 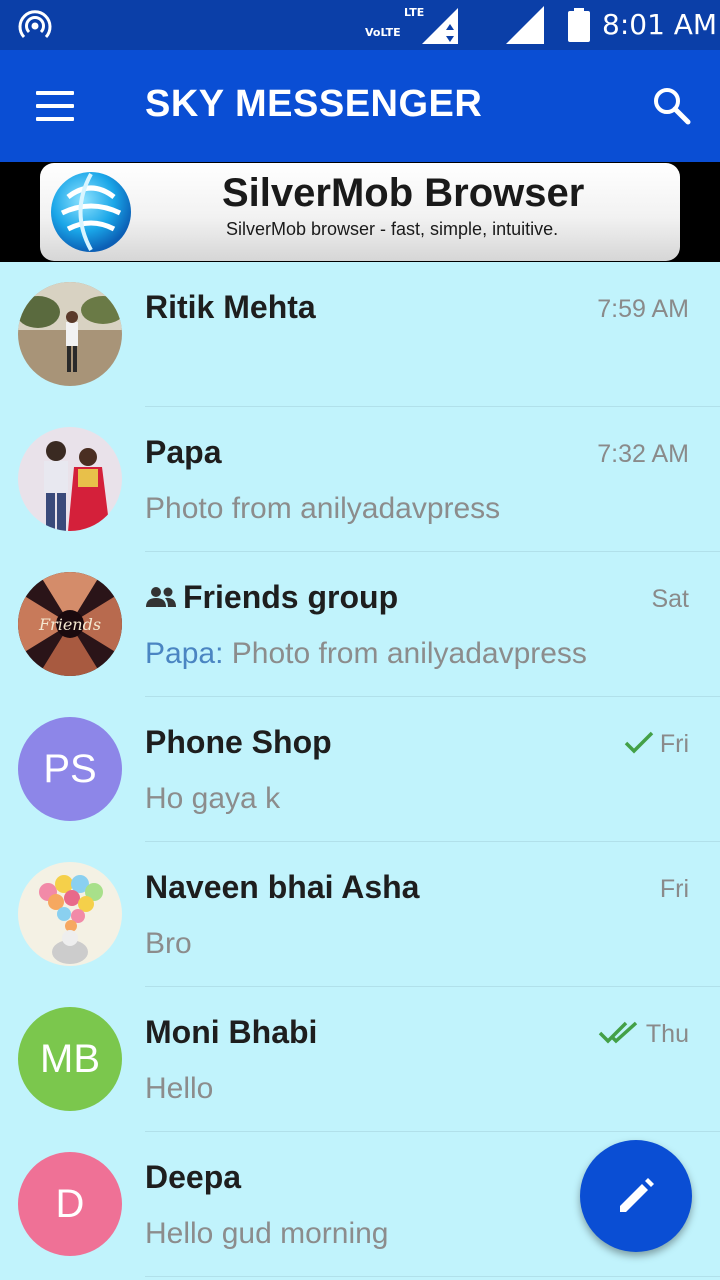 I want to click on contact-name: Phone Shop, so click(x=238, y=742).